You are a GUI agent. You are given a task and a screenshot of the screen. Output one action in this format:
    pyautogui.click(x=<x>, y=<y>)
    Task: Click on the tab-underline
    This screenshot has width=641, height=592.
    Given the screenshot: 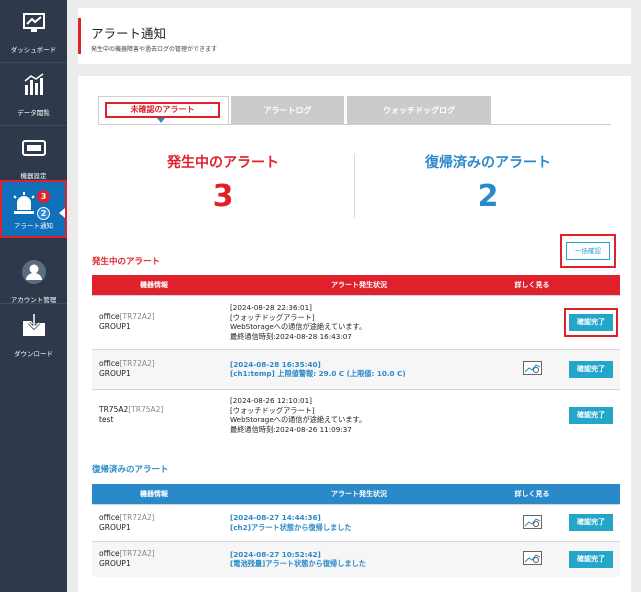 What is the action you would take?
    pyautogui.click(x=354, y=124)
    